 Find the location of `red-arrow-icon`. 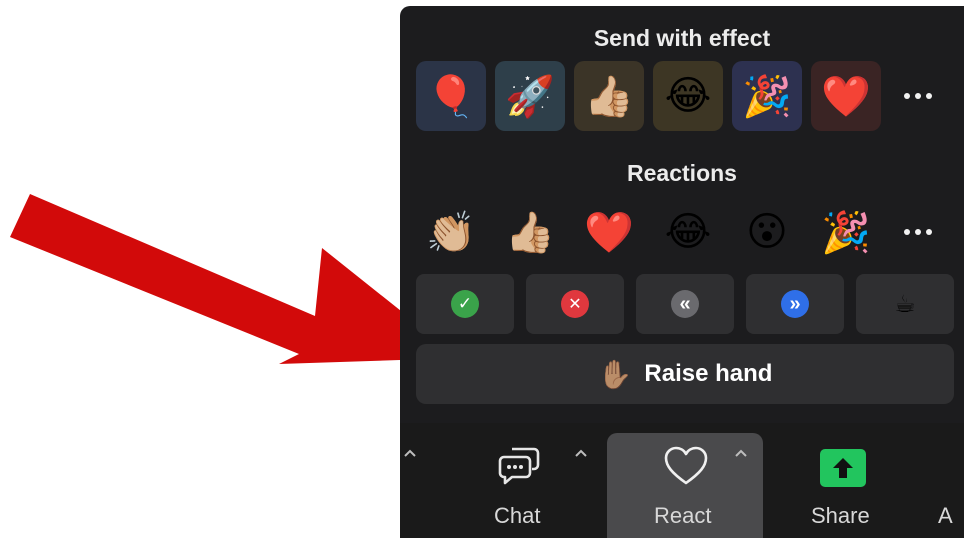

red-arrow-icon is located at coordinates (235, 279).